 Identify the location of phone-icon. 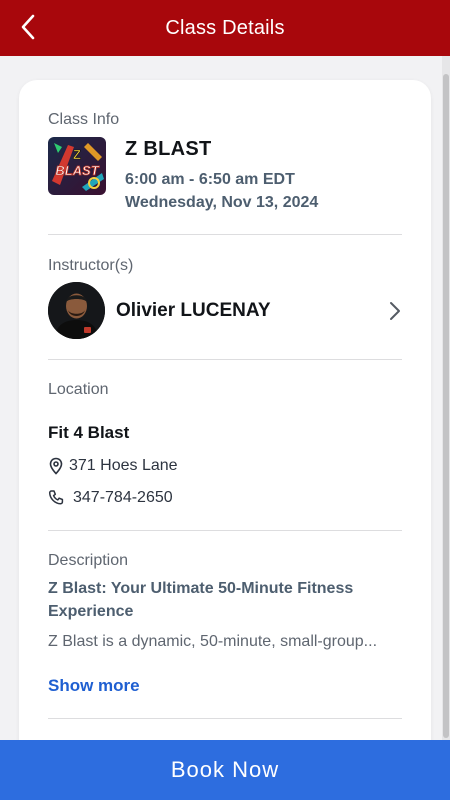
(56, 498).